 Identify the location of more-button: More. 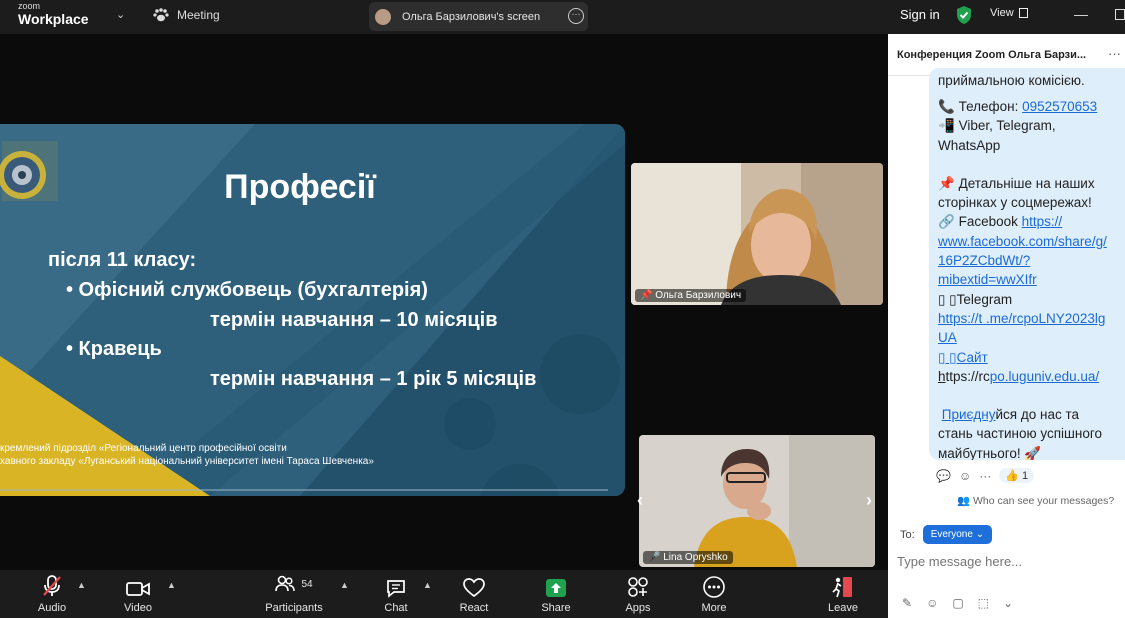
(714, 594).